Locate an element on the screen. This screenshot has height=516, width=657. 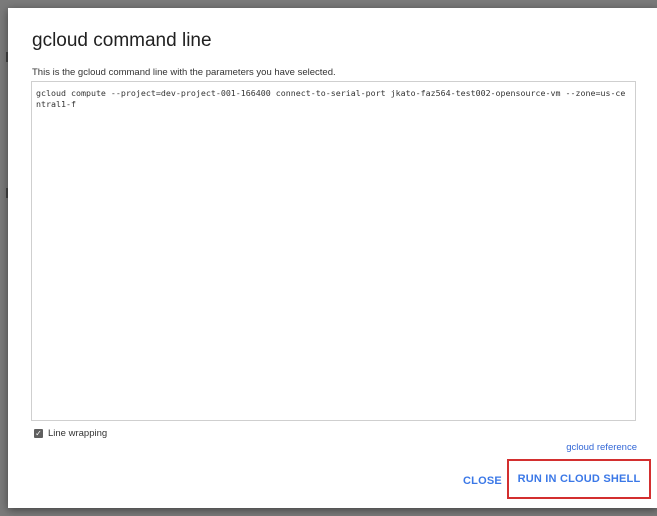
run-in-cloud-shell-label: RUN IN CLOUD SHELL is located at coordinates (579, 479).